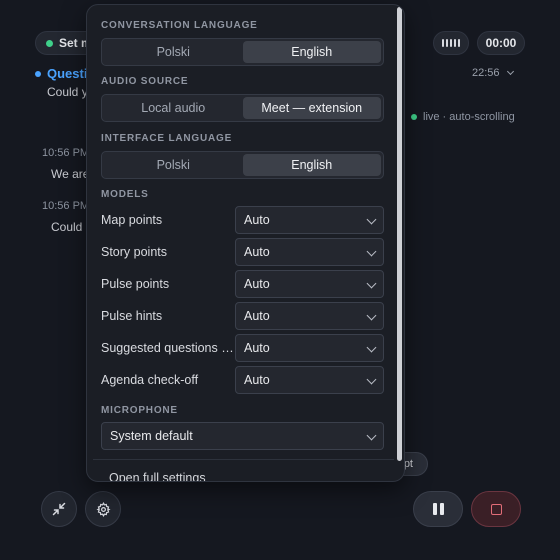  What do you see at coordinates (132, 220) in the screenshot?
I see `model-label: Map points` at bounding box center [132, 220].